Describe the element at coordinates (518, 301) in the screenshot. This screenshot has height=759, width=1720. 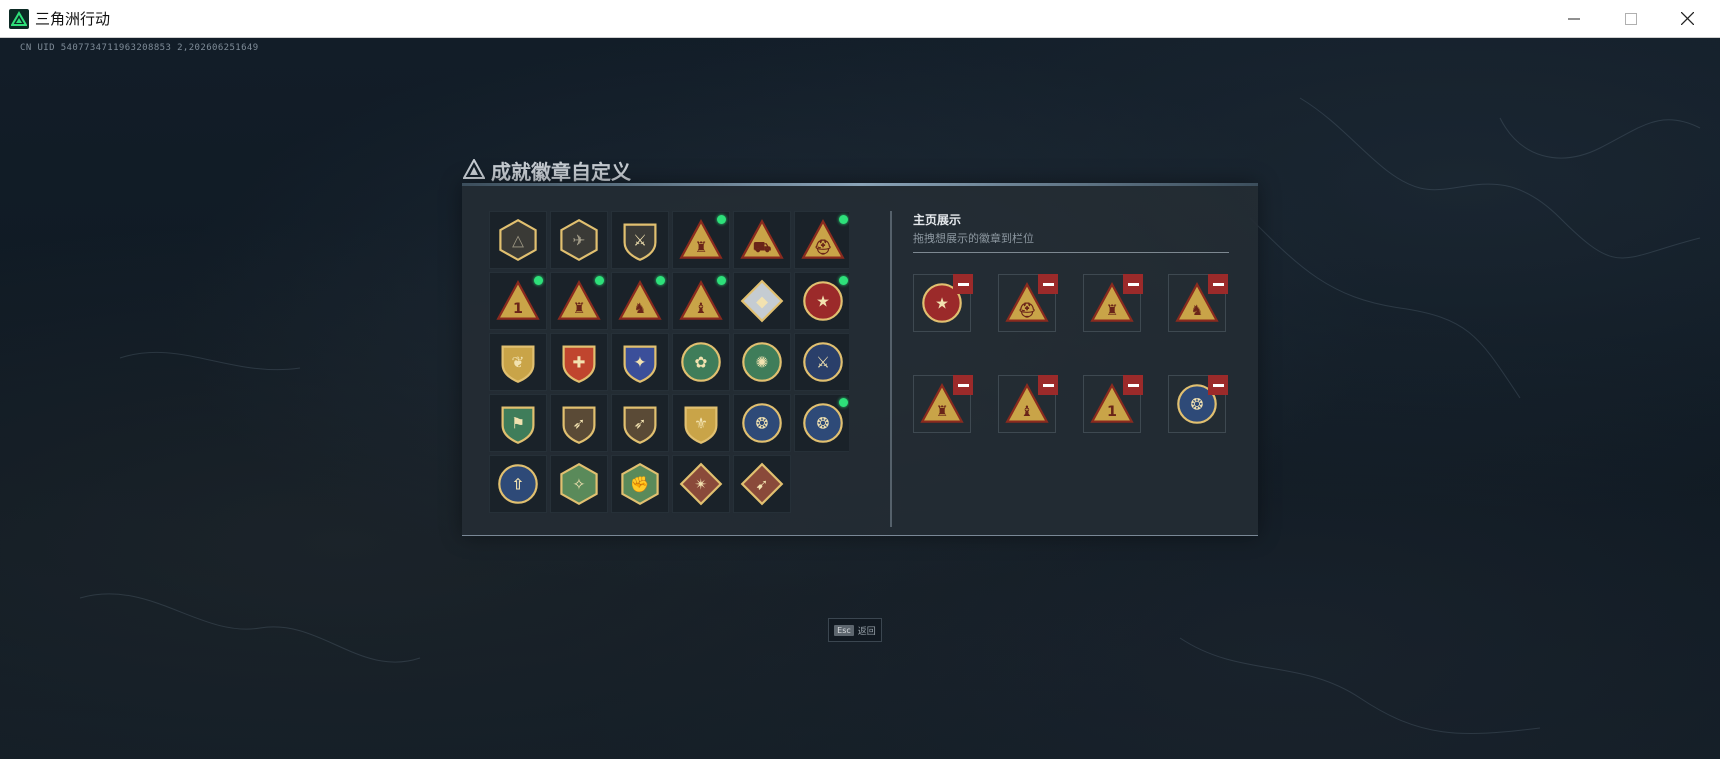
I see `badge-cell-one: 1` at that location.